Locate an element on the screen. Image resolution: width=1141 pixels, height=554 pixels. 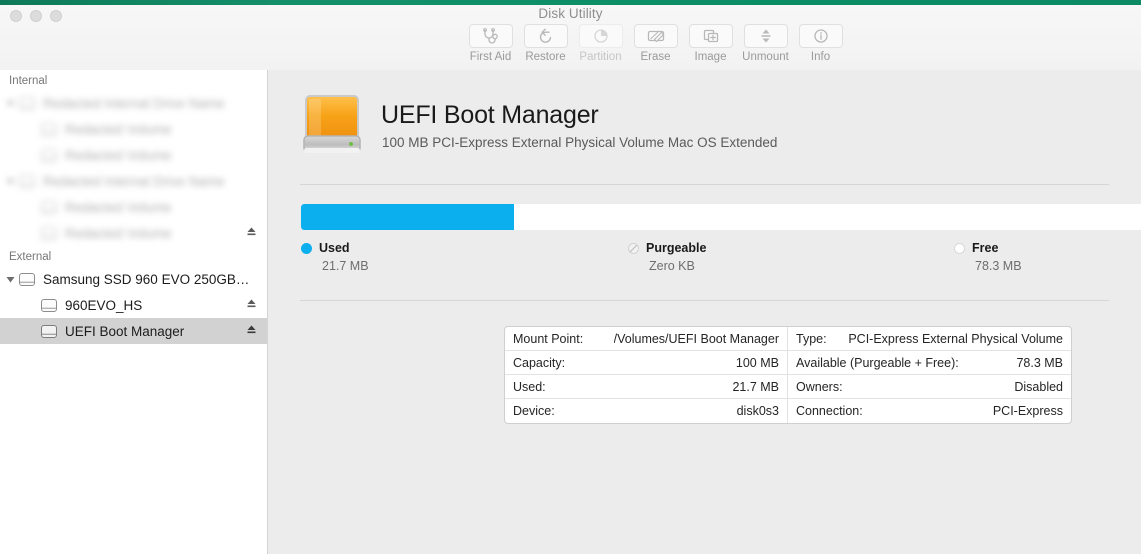
sidebar-item-960evo-hs: 960EVO_HS is located at coordinates (133, 305).